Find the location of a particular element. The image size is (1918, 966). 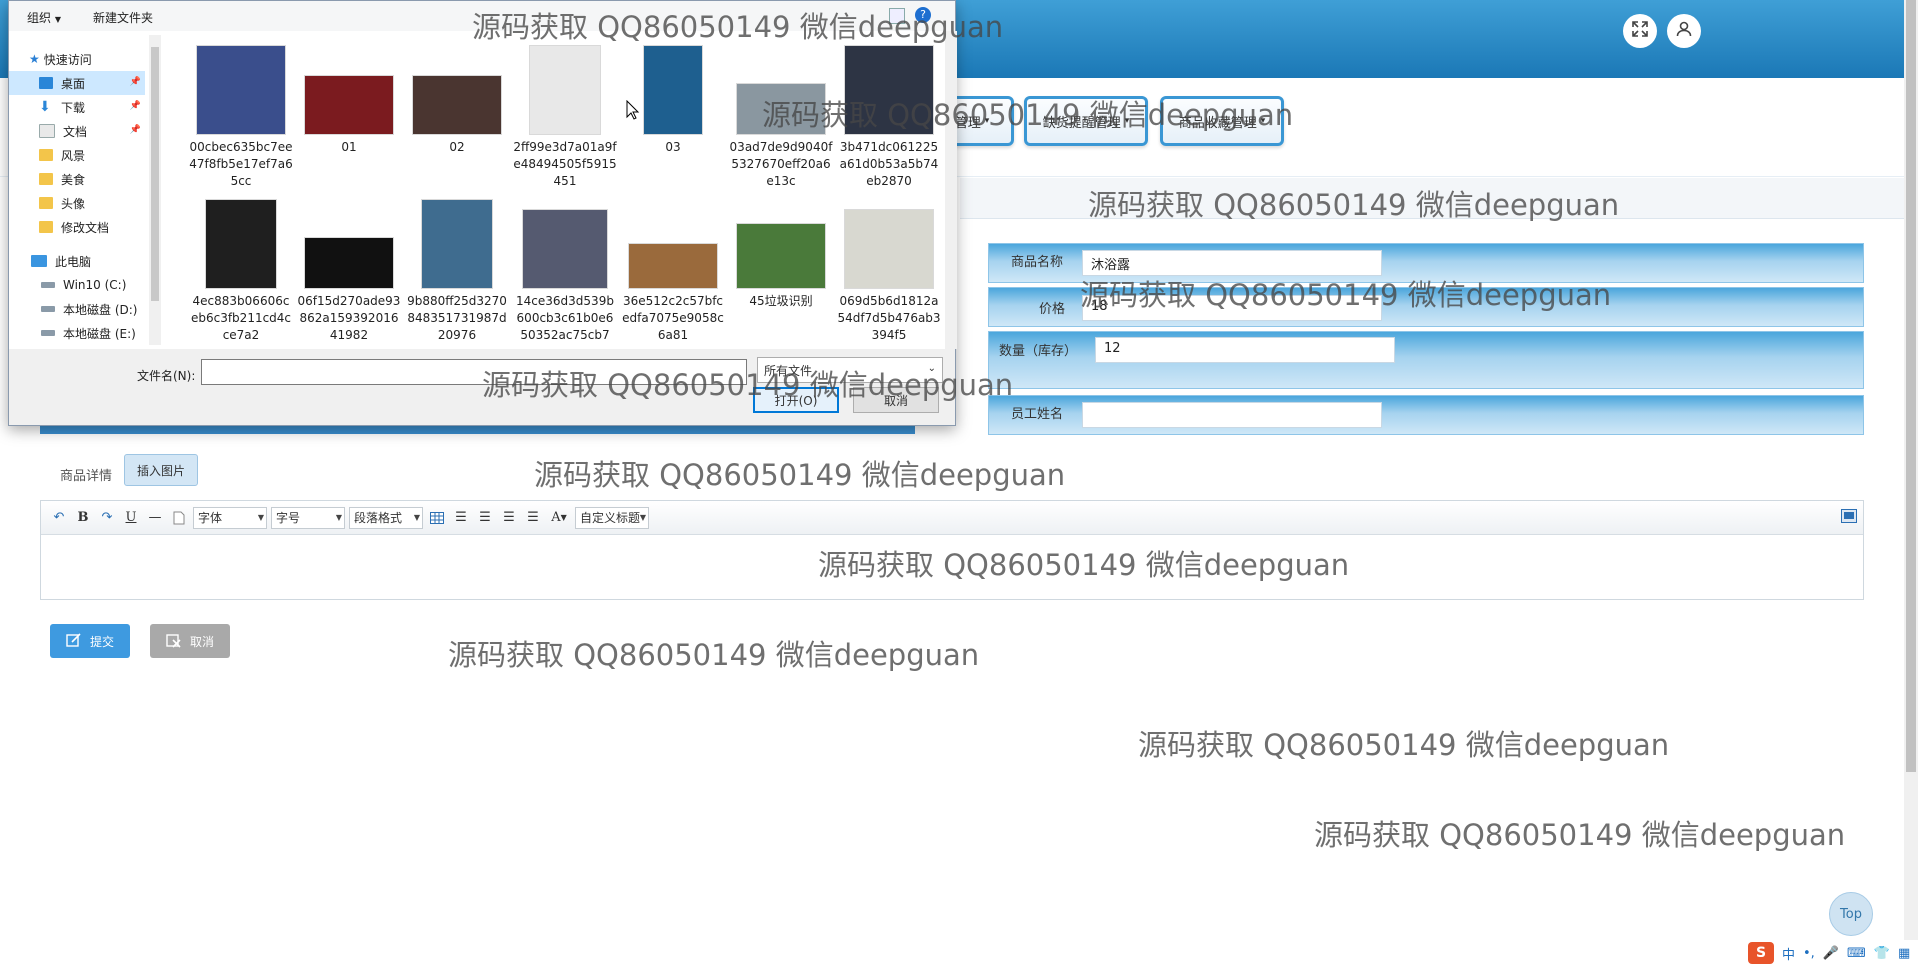

custom-title-select: 自定义标题 ▼ is located at coordinates (612, 517).